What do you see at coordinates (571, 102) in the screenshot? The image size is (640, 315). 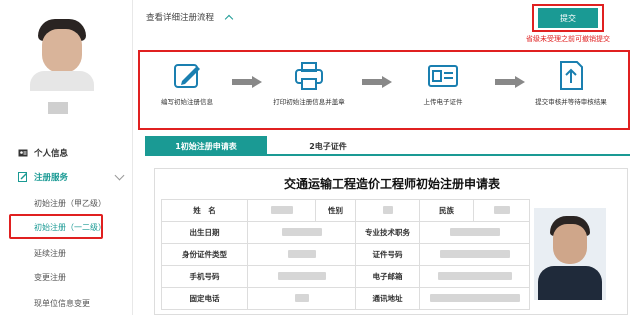 I see `step-label: 提交审核并等待审核结果` at bounding box center [571, 102].